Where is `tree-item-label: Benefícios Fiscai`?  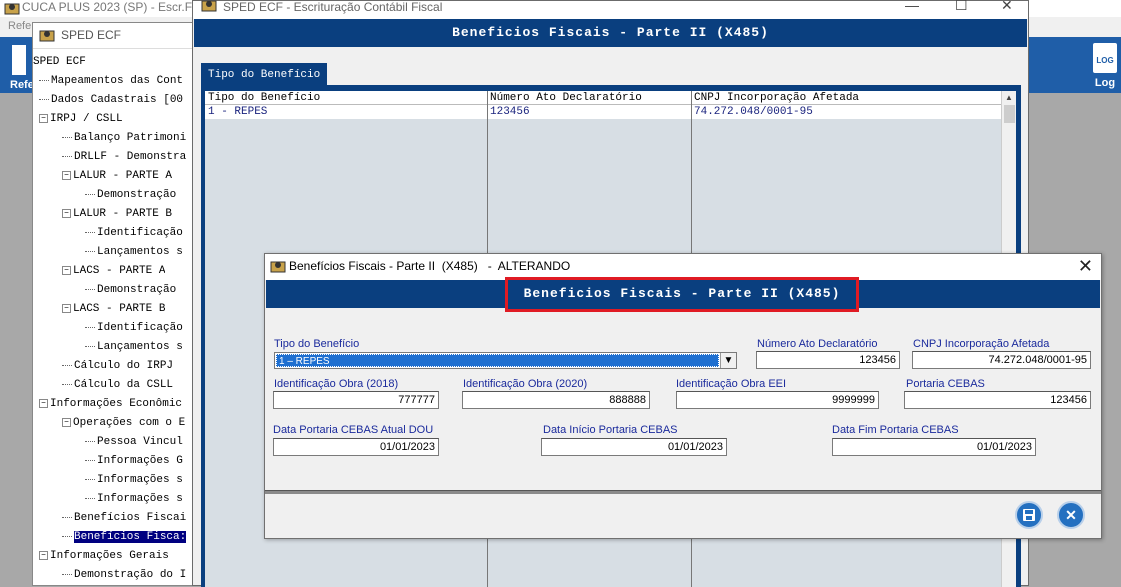 tree-item-label: Benefícios Fiscai is located at coordinates (130, 518).